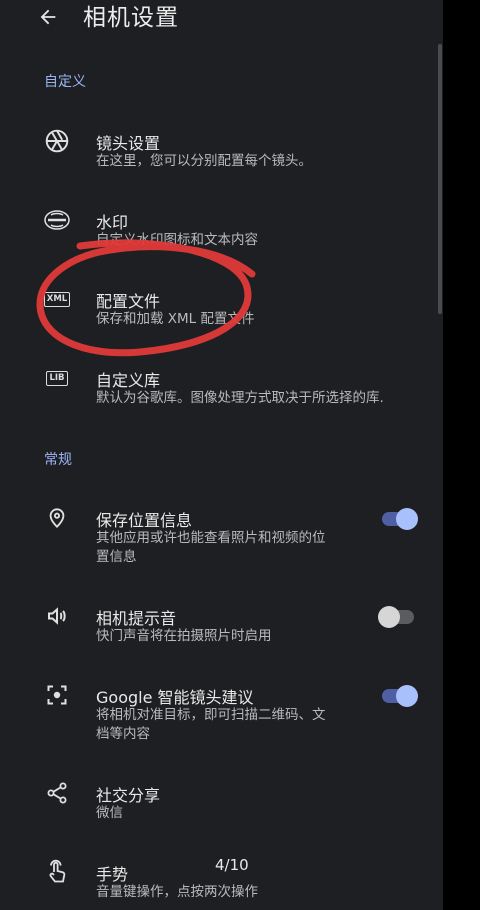  I want to click on setting-profile: XML 配置文件 保存和加载 XML 配置文件, so click(221, 308).